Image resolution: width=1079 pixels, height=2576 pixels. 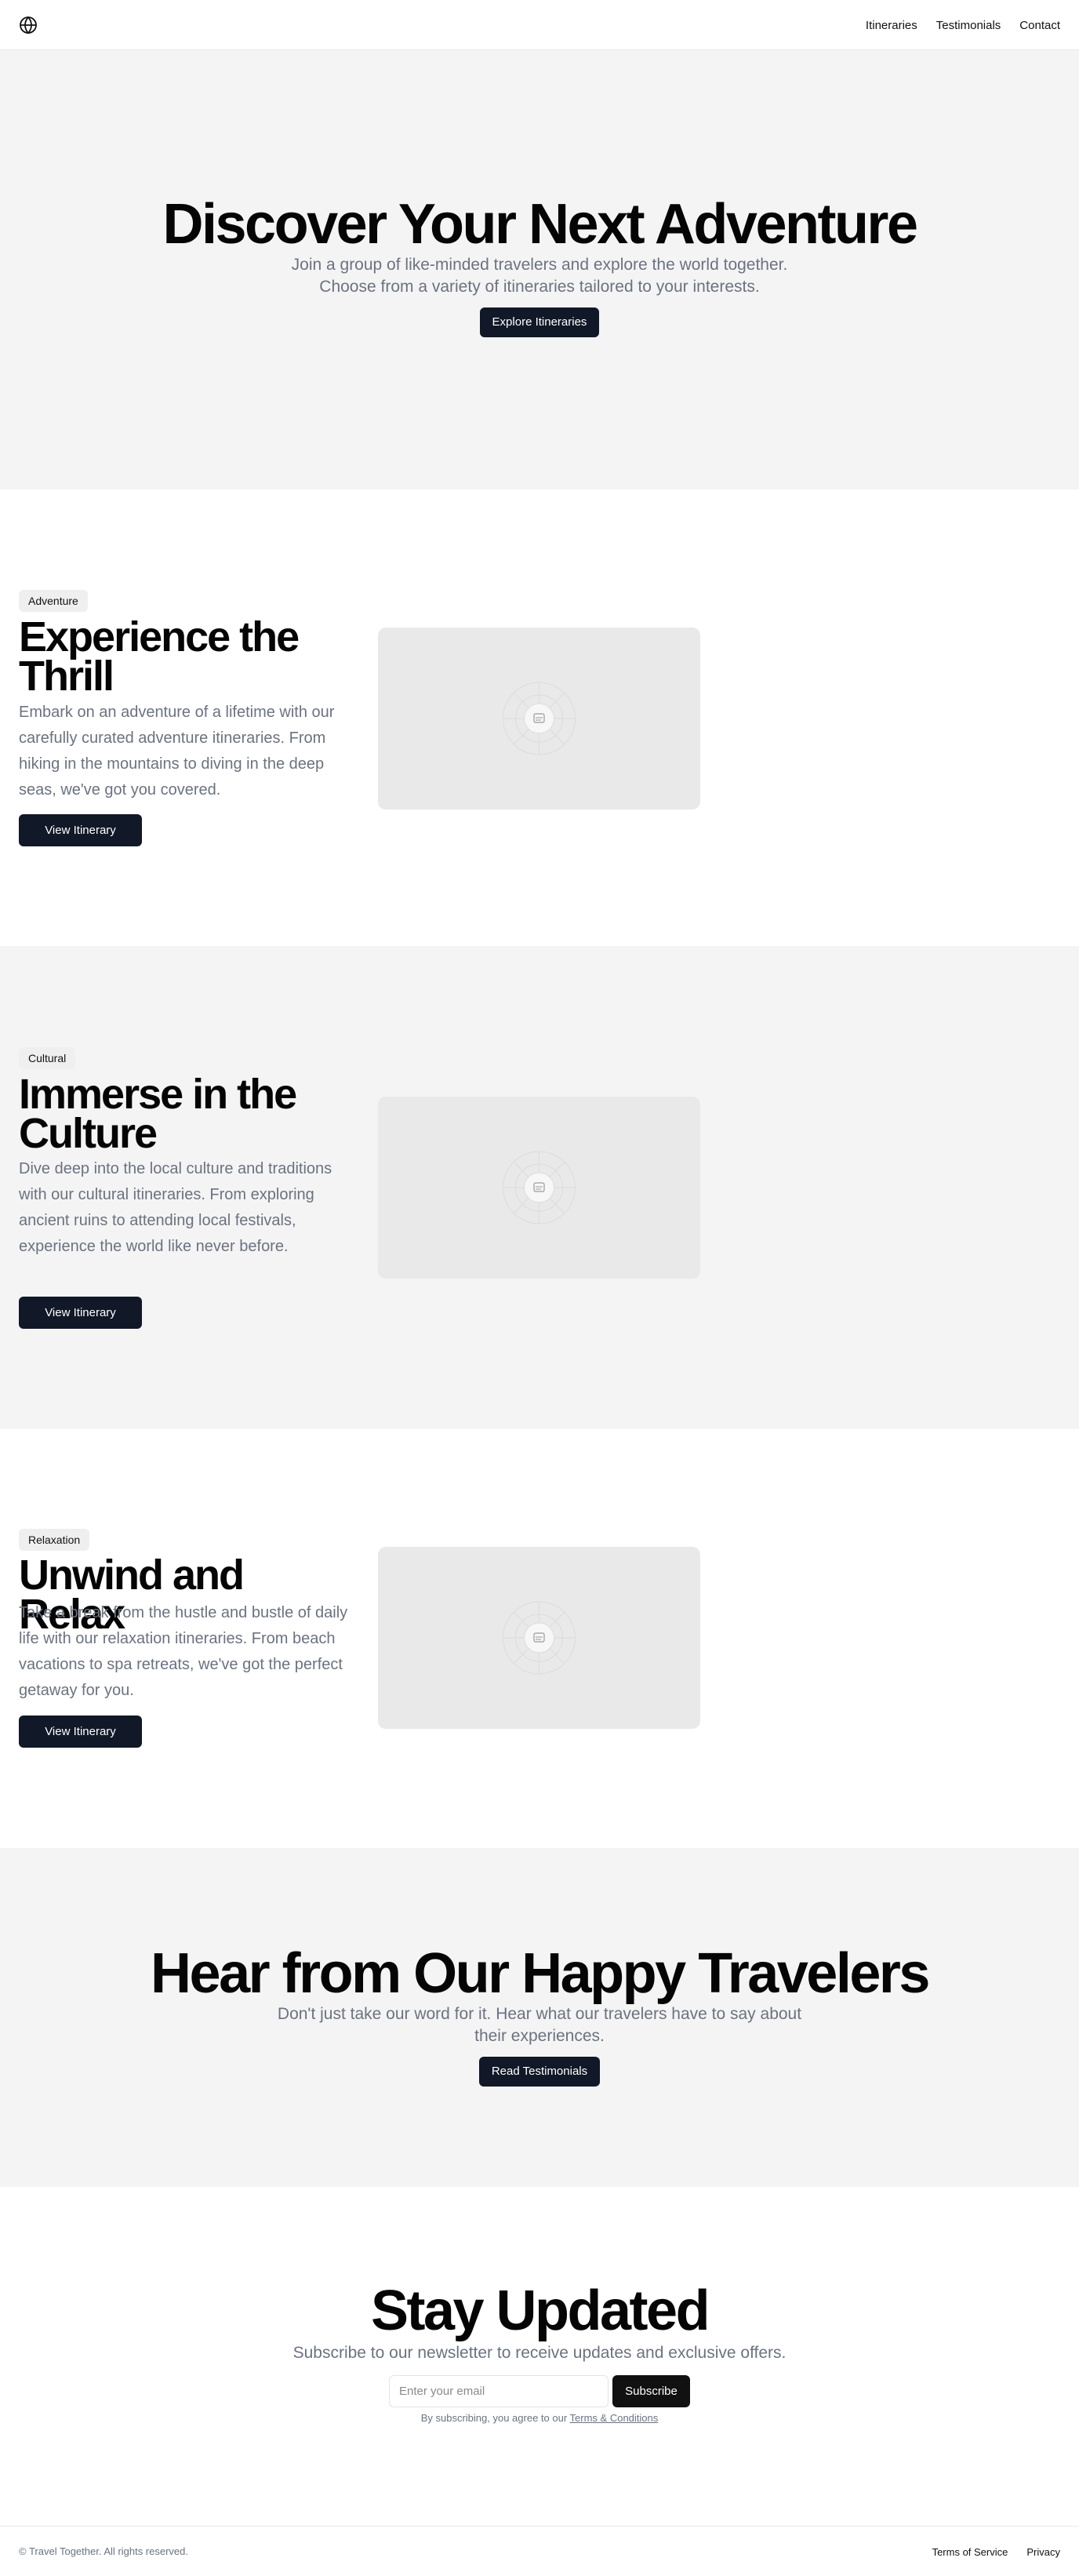 What do you see at coordinates (614, 2418) in the screenshot?
I see `terms-link: Terms & Conditions` at bounding box center [614, 2418].